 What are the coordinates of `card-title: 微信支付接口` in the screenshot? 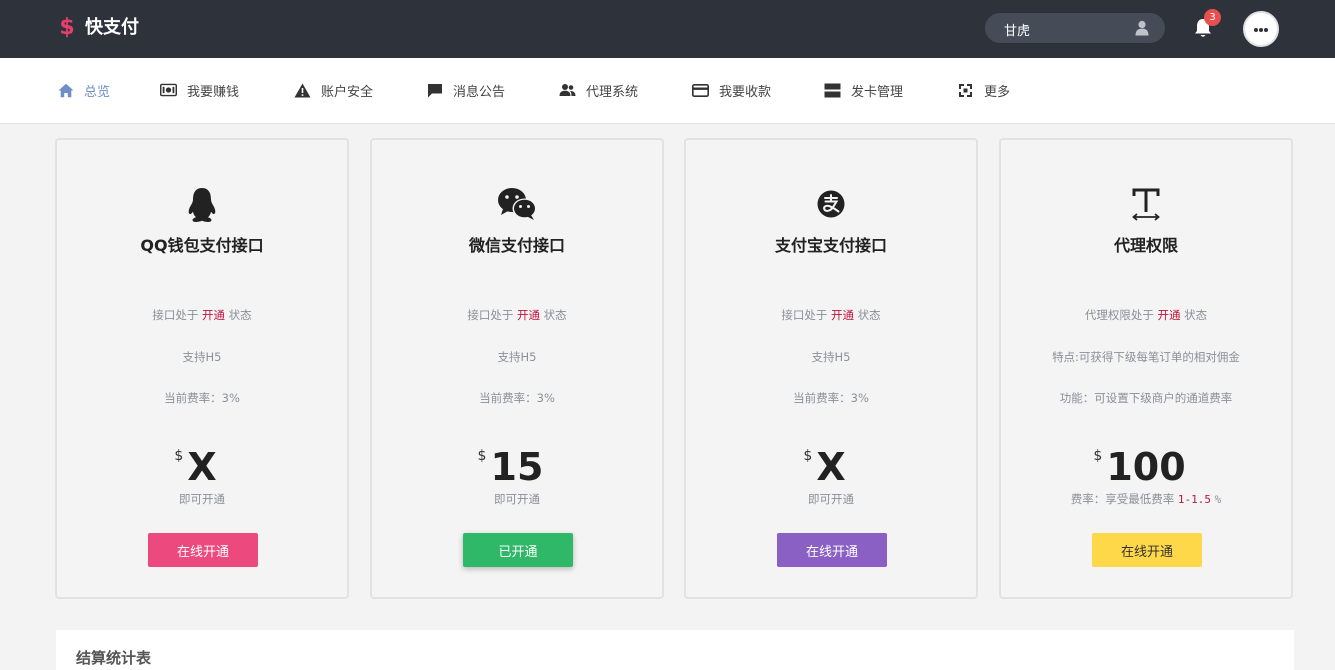 It's located at (516, 245).